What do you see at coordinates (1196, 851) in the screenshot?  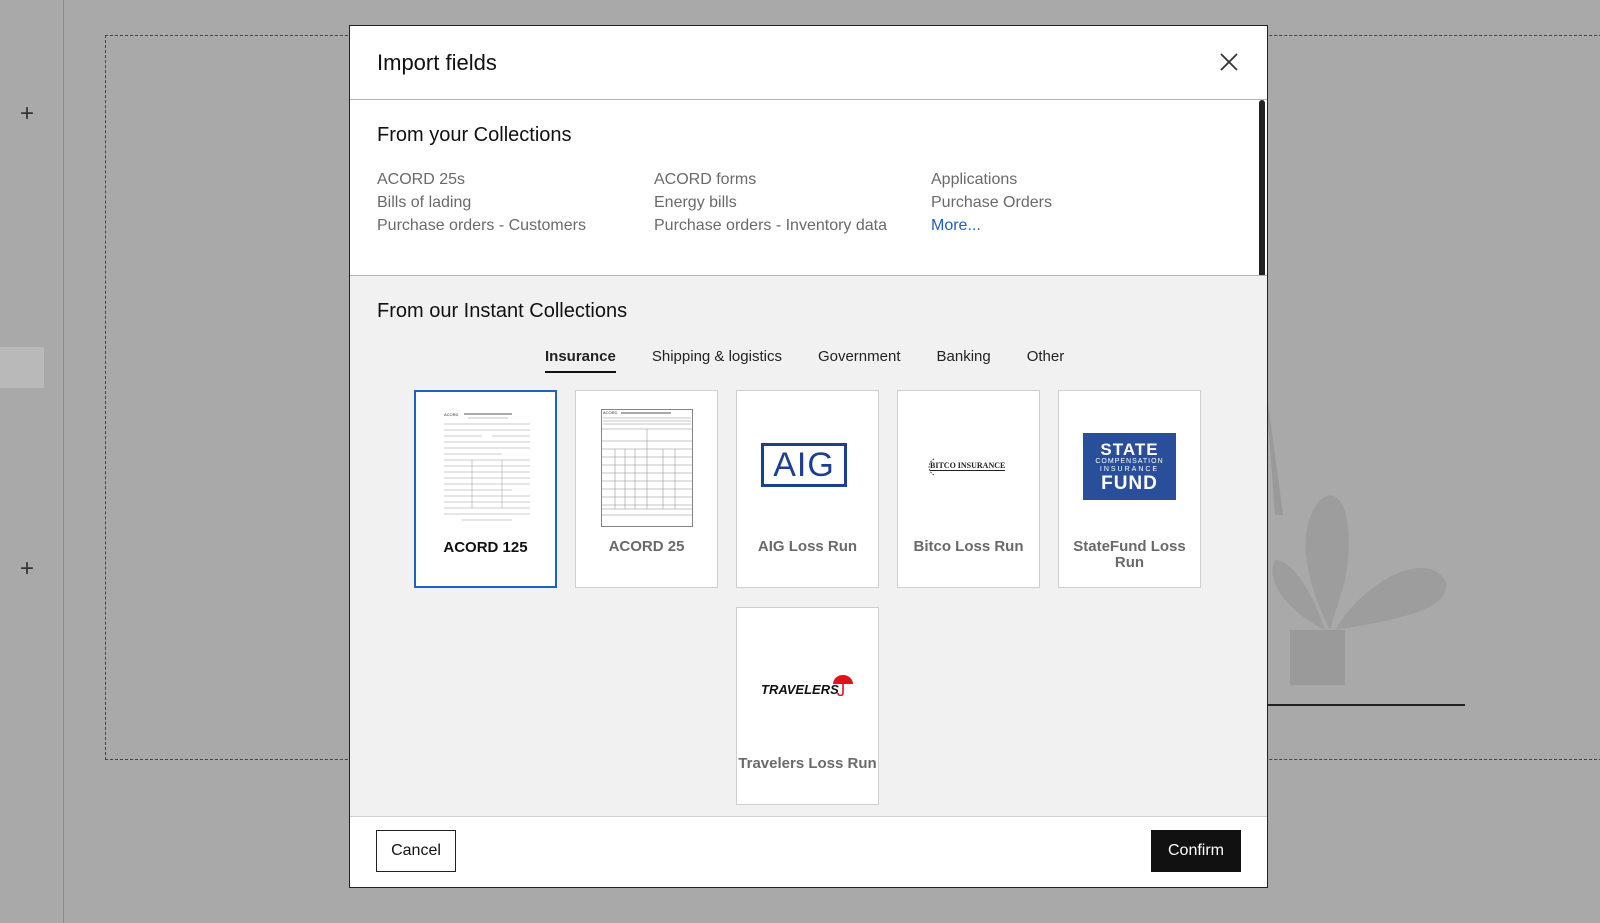 I see `confirm-button: Confirm` at bounding box center [1196, 851].